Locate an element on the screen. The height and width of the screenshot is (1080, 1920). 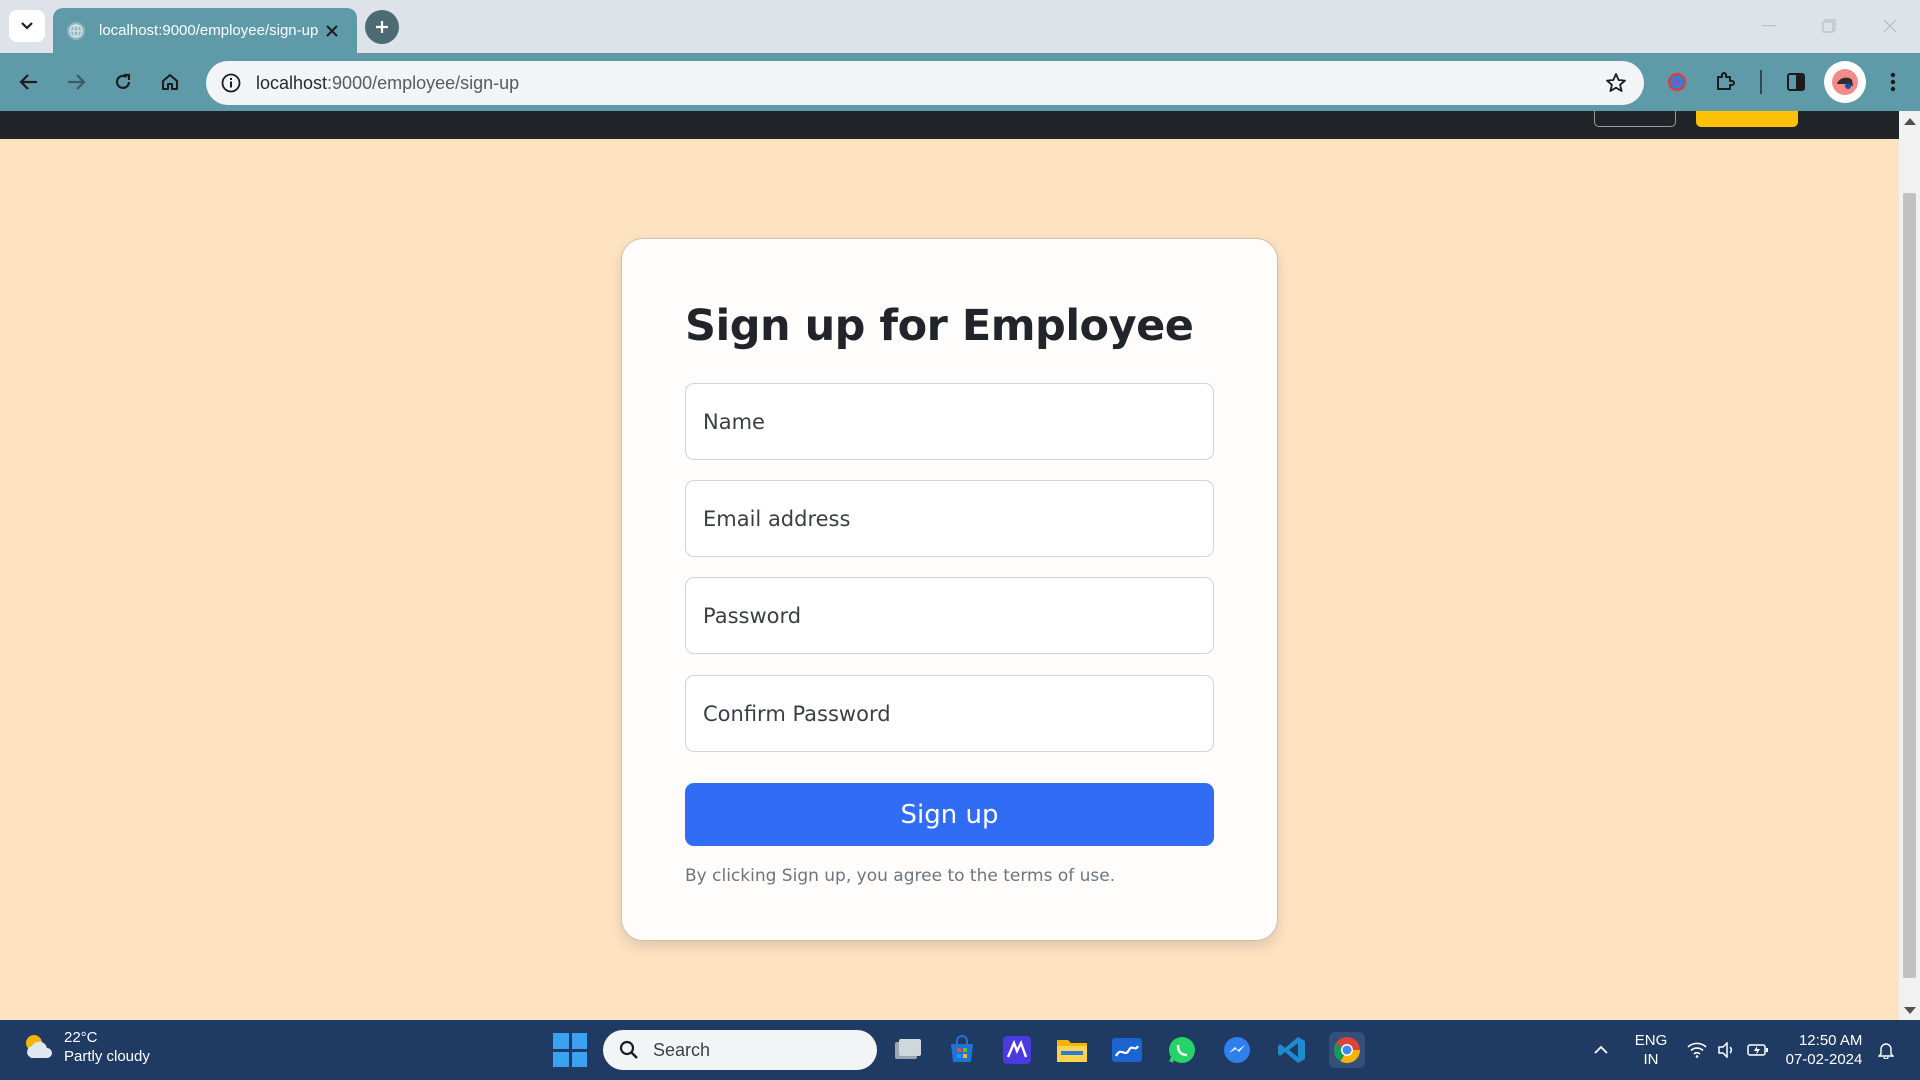
globe-icon is located at coordinates (76, 30).